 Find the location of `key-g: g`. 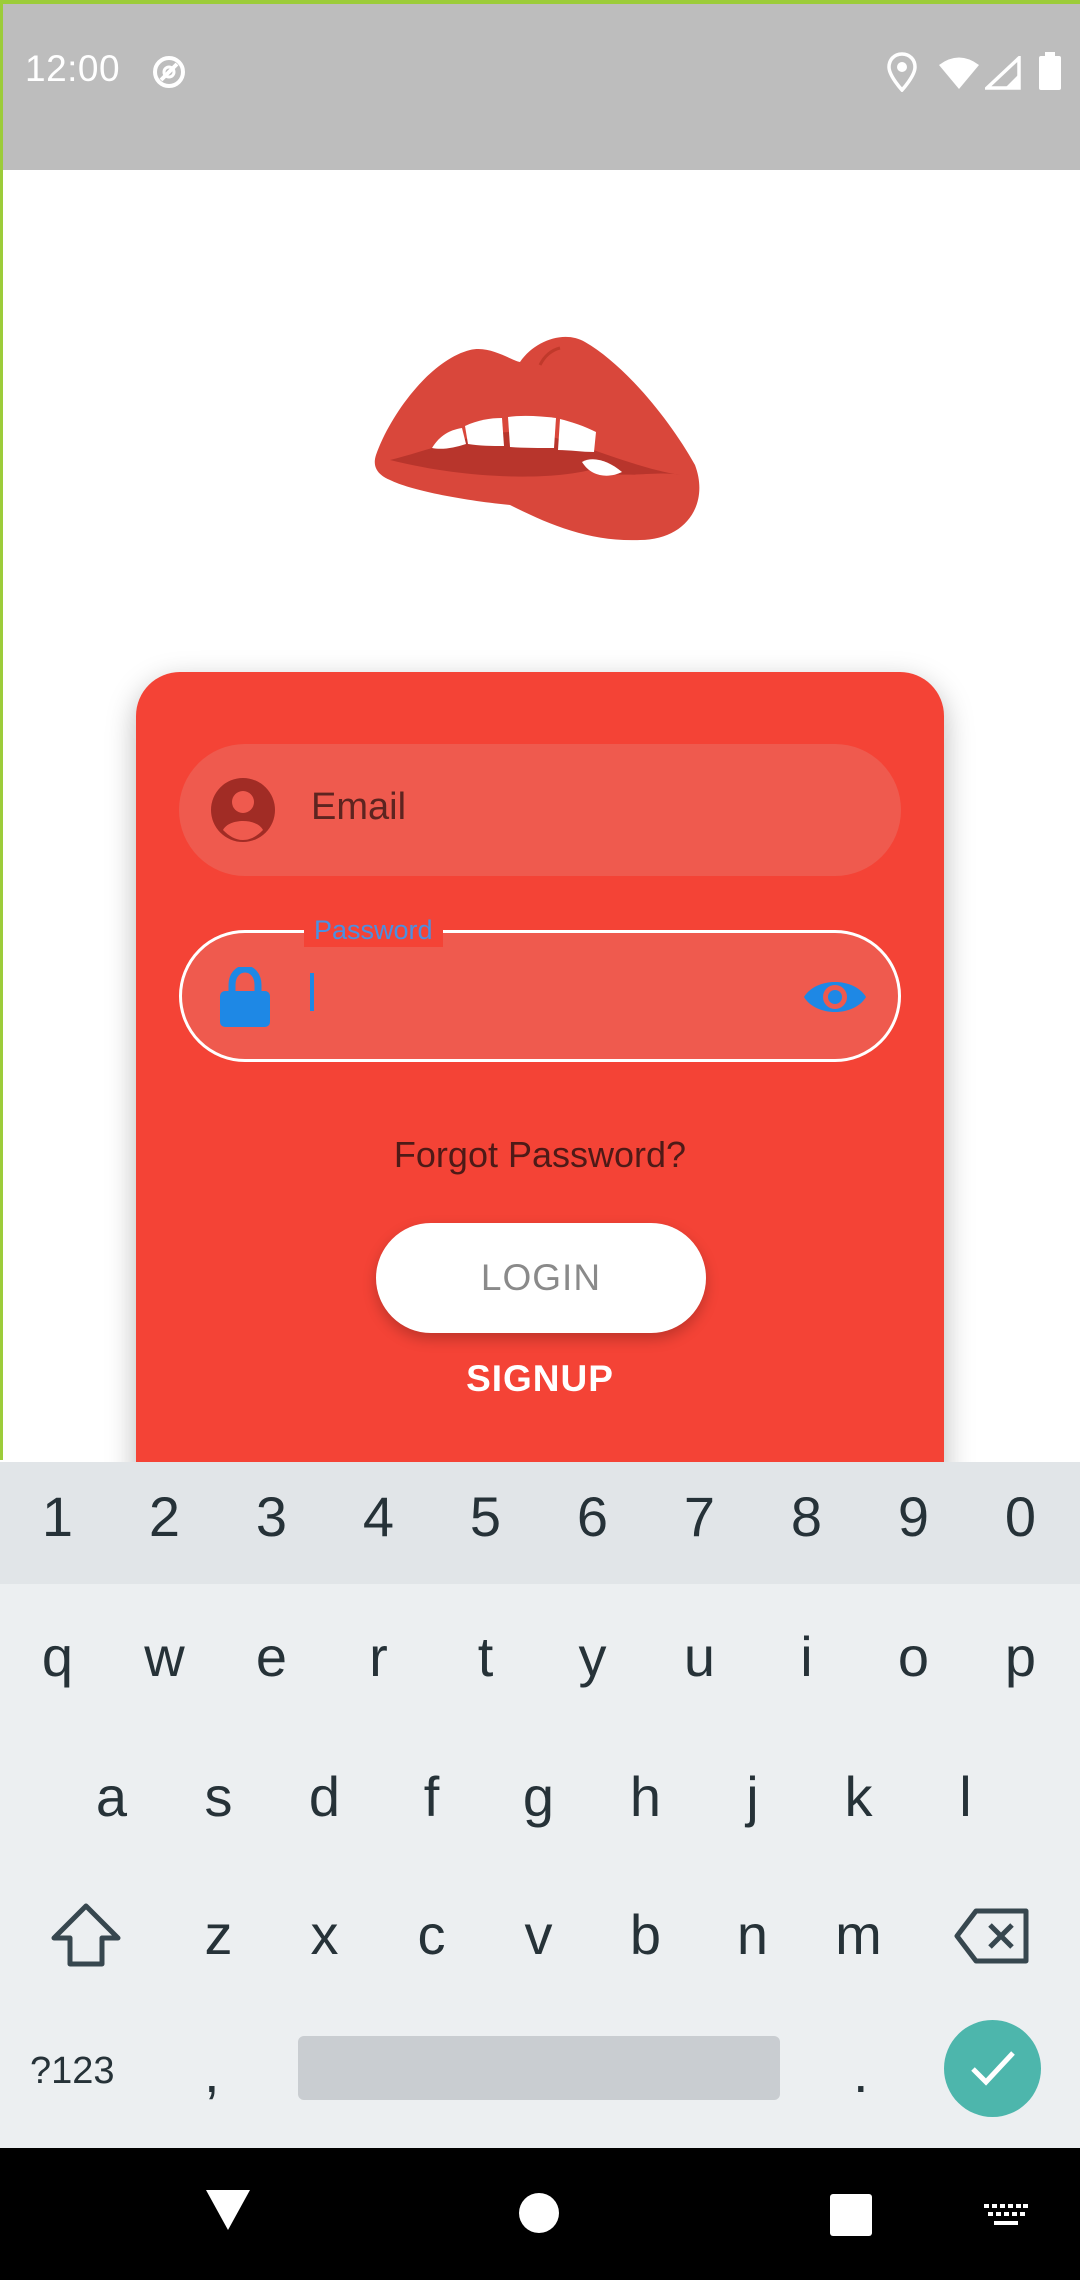

key-g: g is located at coordinates (538, 1796).